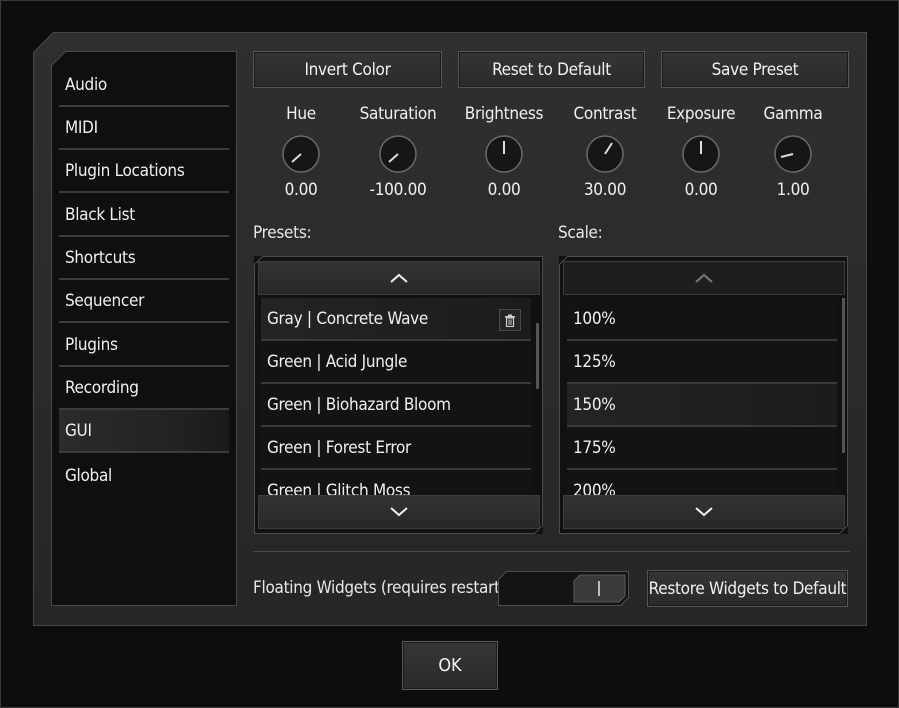  Describe the element at coordinates (551, 69) in the screenshot. I see `reset-to-default-button: Reset to Default` at that location.